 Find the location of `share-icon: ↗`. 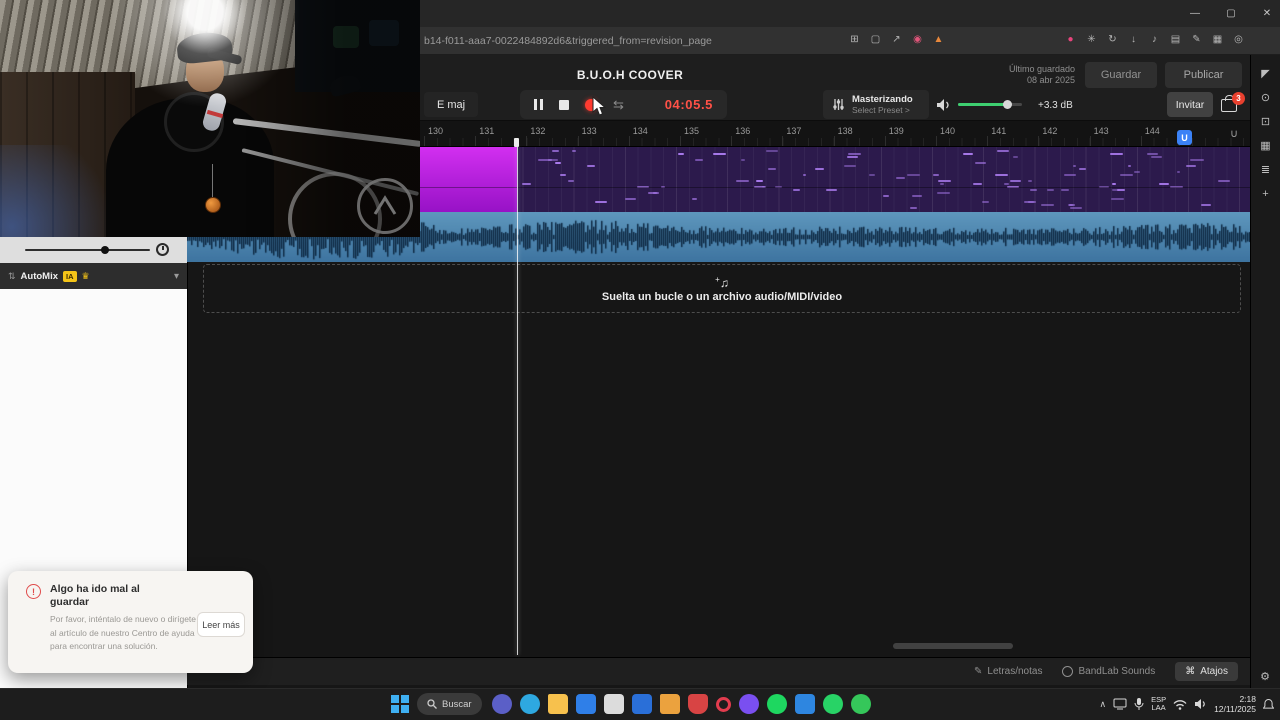

share-icon: ↗ is located at coordinates (896, 39).